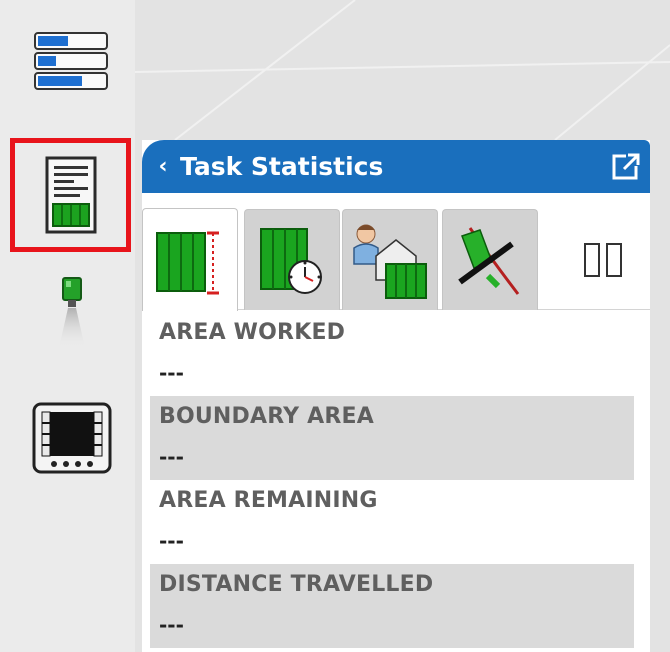 The image size is (670, 652). Describe the element at coordinates (252, 332) in the screenshot. I see `stat-label: AREA WORKED` at that location.